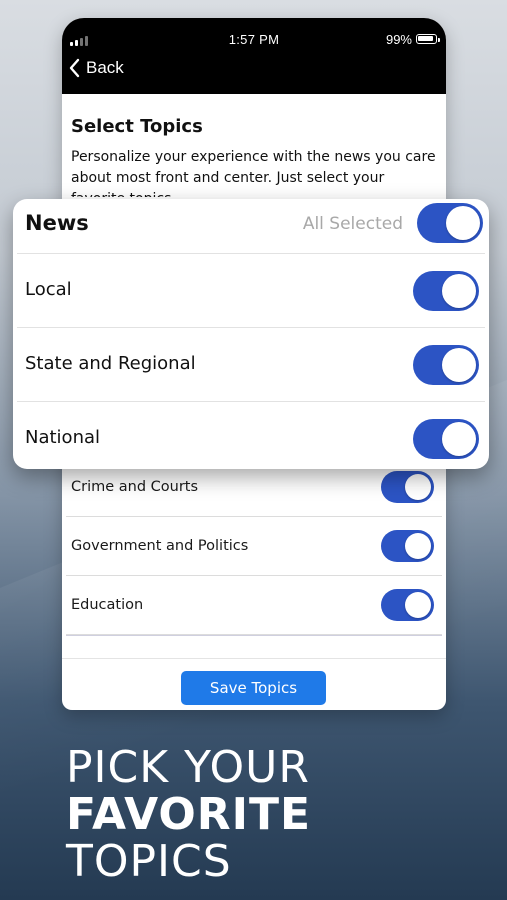 This screenshot has height=900, width=507. Describe the element at coordinates (254, 56) in the screenshot. I see `status-bar: 1:57 PM 99% Back` at that location.